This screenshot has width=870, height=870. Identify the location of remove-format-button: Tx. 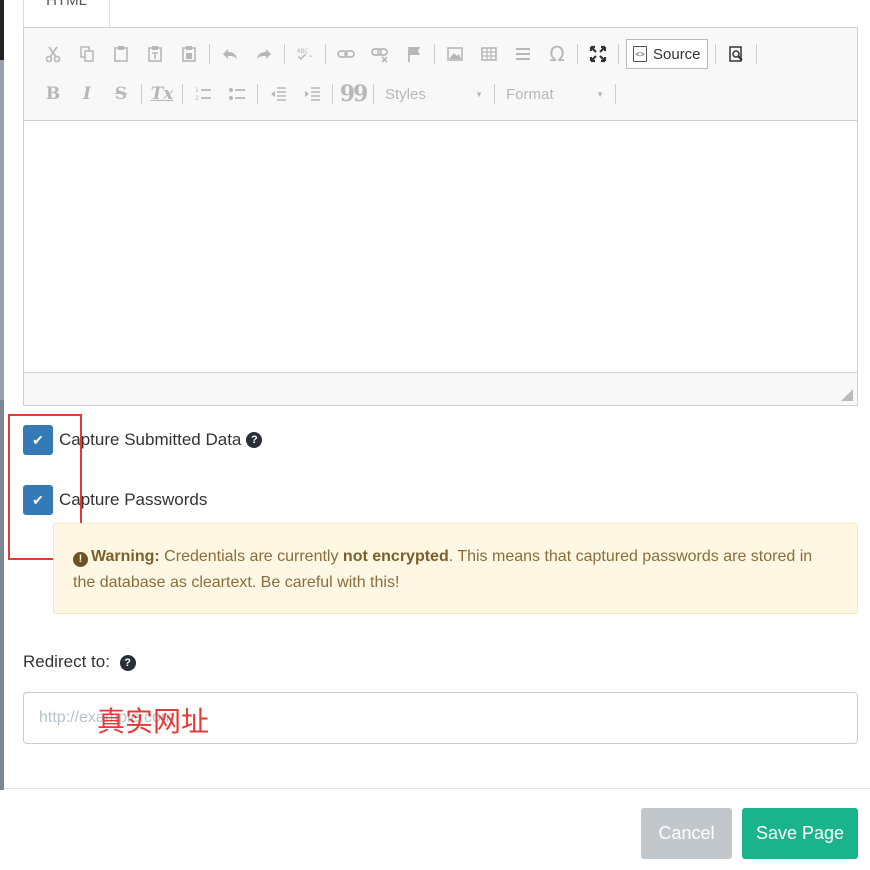
(162, 94).